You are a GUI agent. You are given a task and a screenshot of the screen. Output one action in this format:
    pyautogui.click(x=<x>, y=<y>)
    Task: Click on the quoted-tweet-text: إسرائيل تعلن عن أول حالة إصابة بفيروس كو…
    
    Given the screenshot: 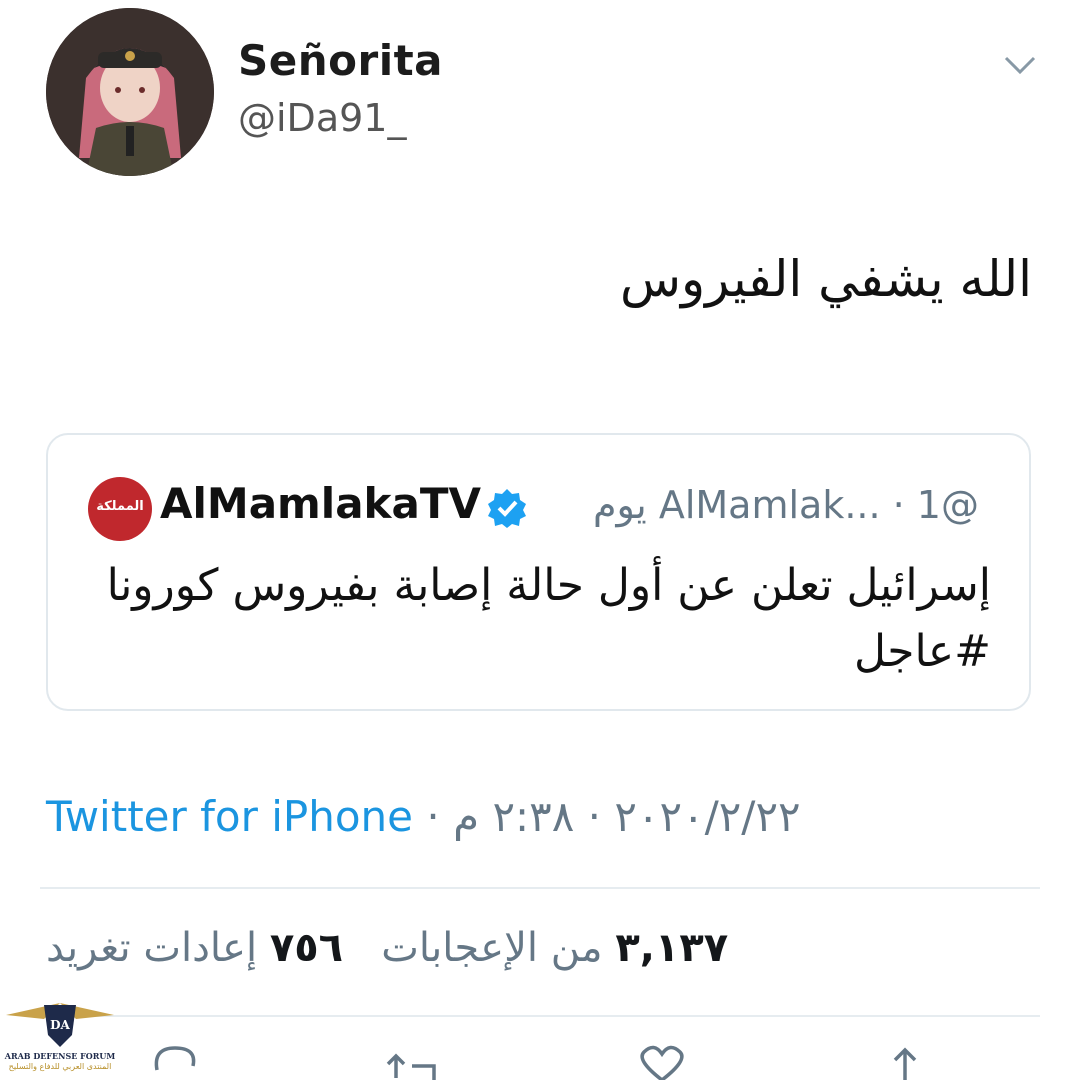 What is the action you would take?
    pyautogui.click(x=548, y=618)
    